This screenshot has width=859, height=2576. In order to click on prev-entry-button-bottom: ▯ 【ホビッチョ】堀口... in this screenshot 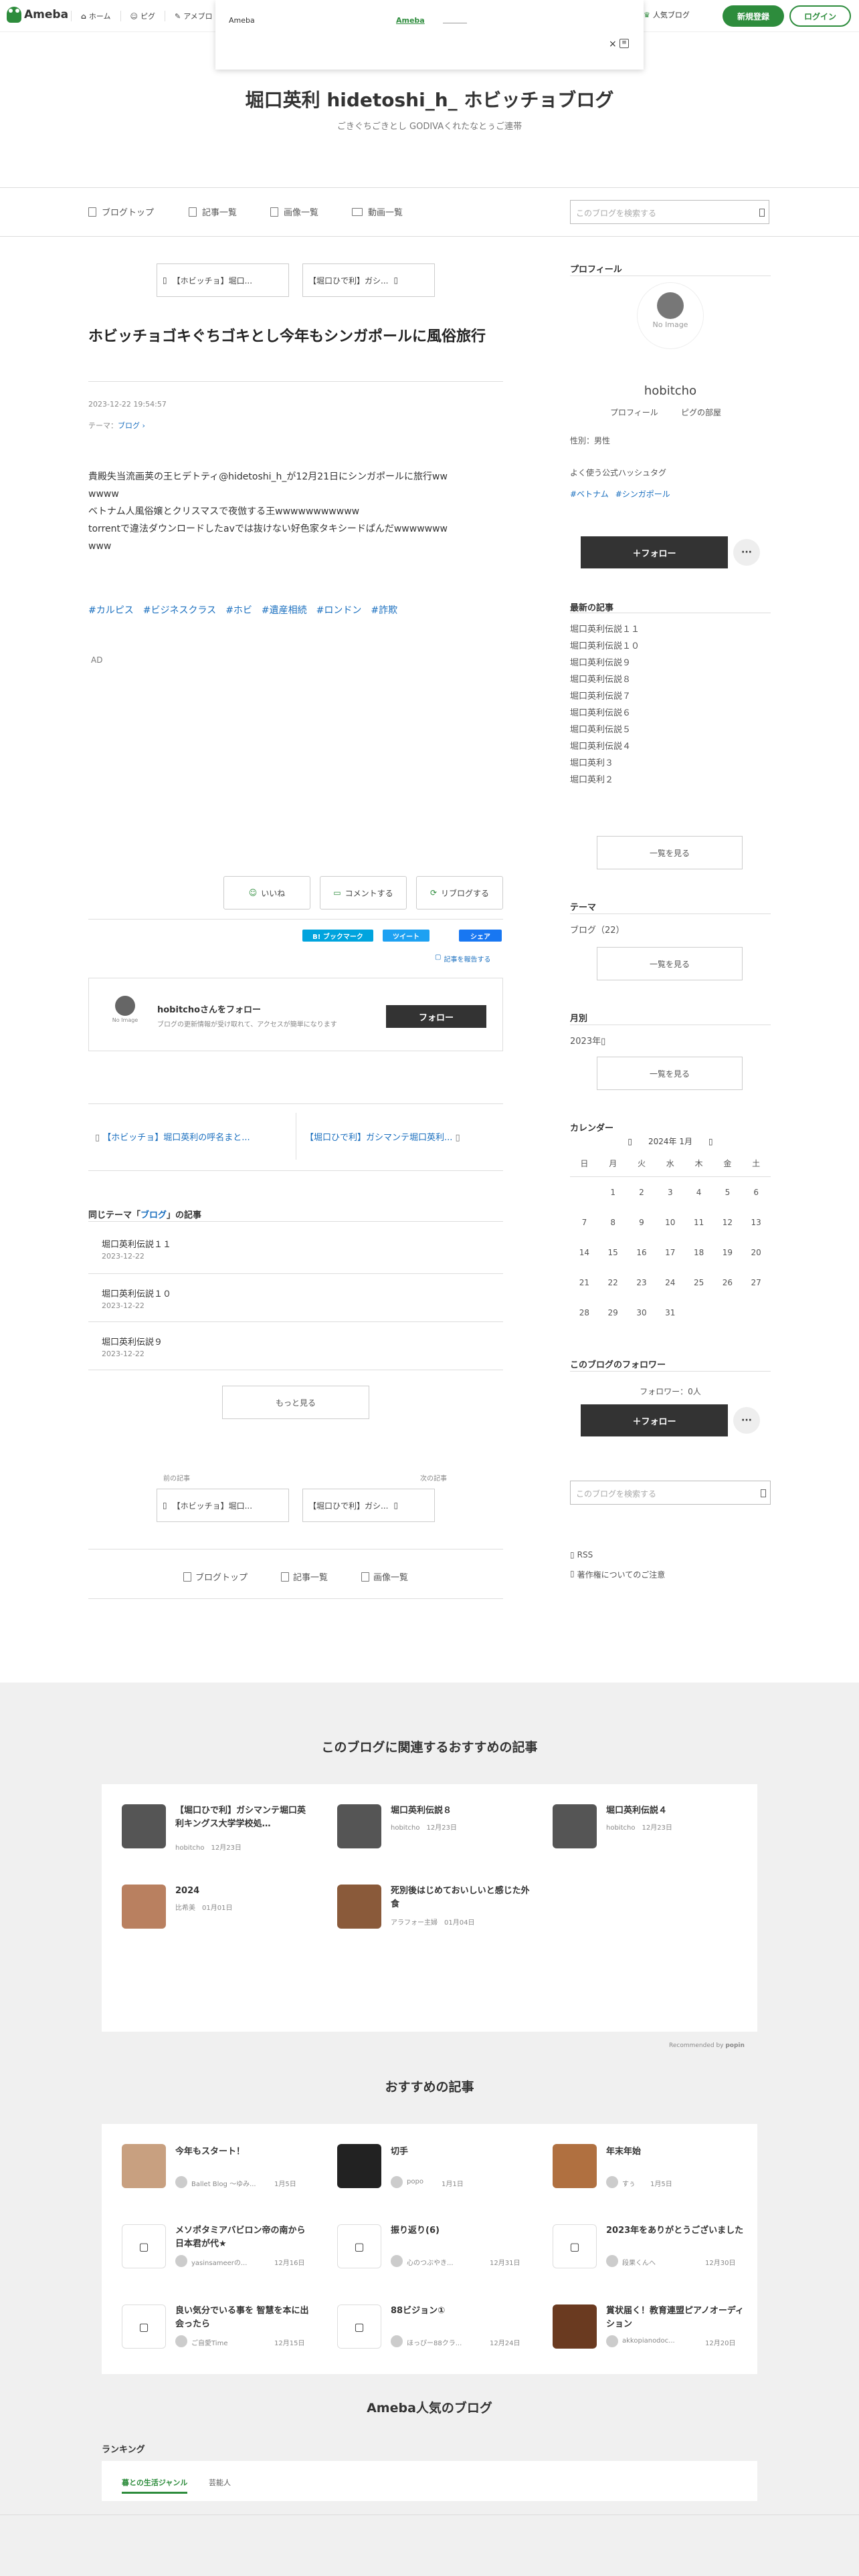, I will do `click(223, 1506)`.